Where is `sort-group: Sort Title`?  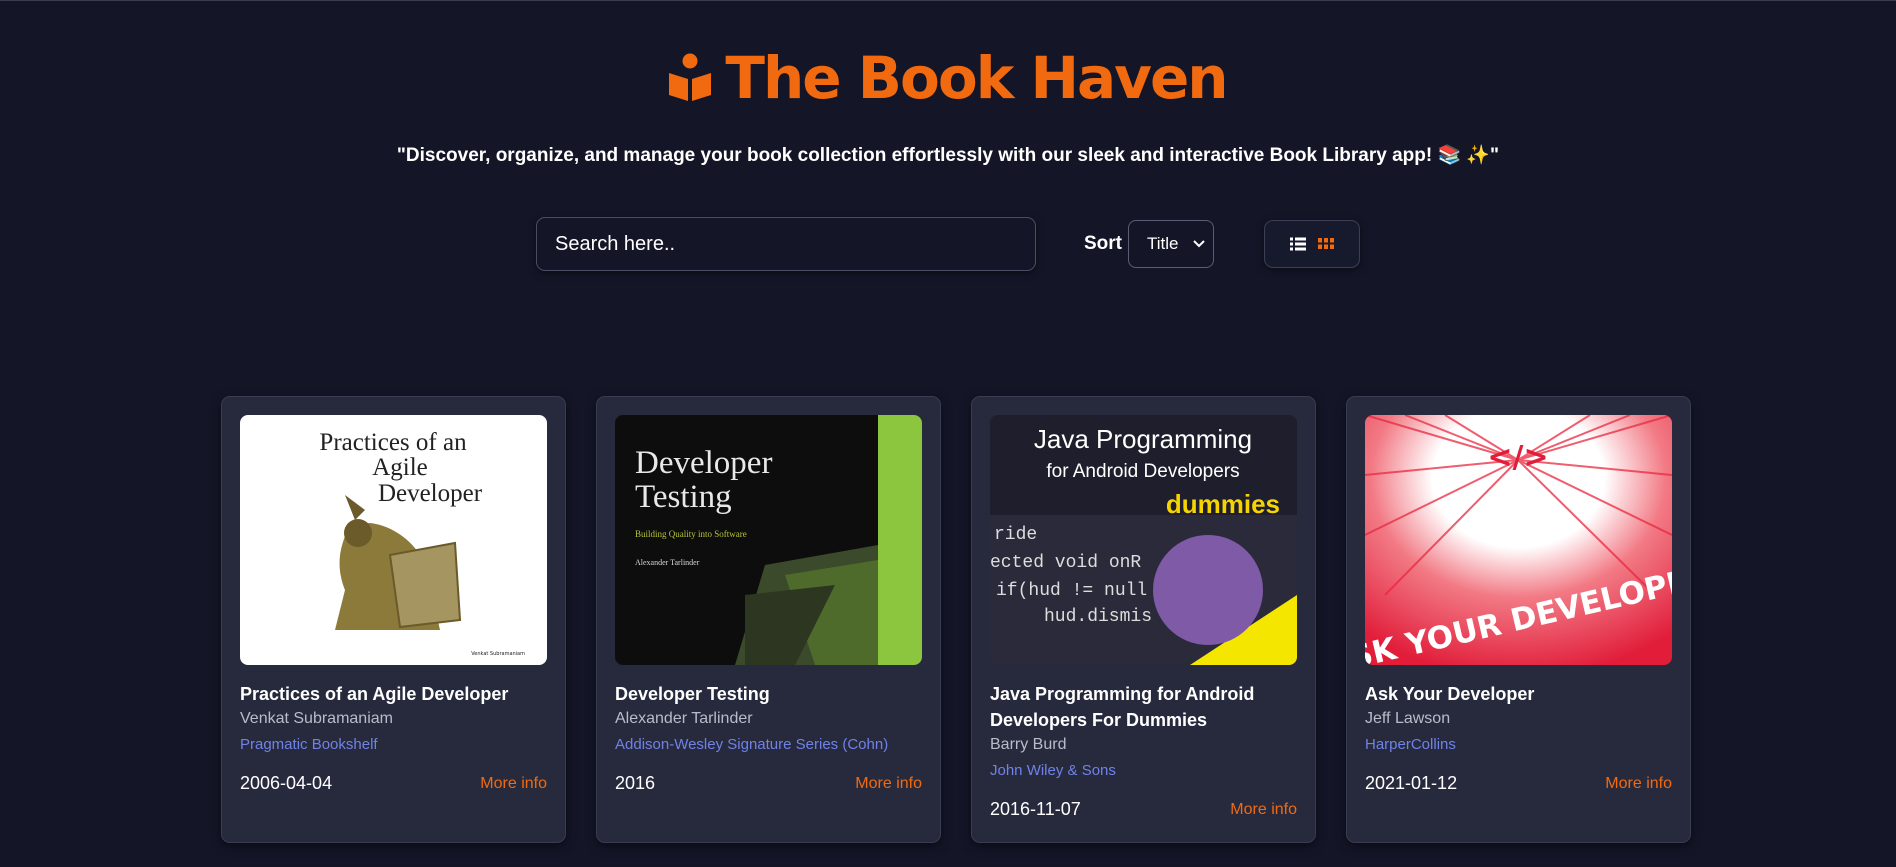
sort-group: Sort Title is located at coordinates (1149, 244).